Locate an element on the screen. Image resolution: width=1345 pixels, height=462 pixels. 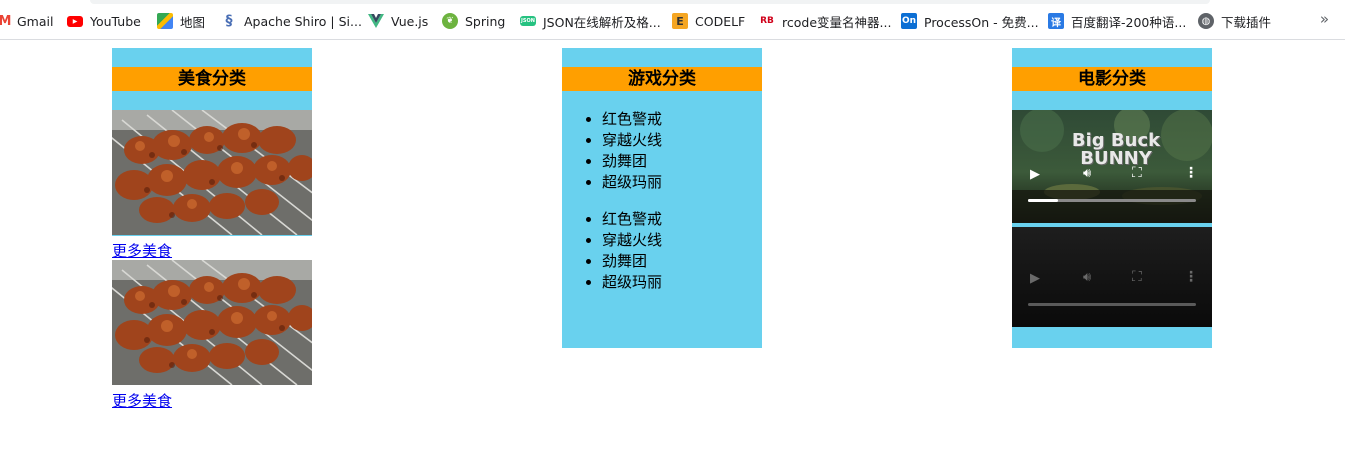
shiro-icon: § is located at coordinates (229, 21).